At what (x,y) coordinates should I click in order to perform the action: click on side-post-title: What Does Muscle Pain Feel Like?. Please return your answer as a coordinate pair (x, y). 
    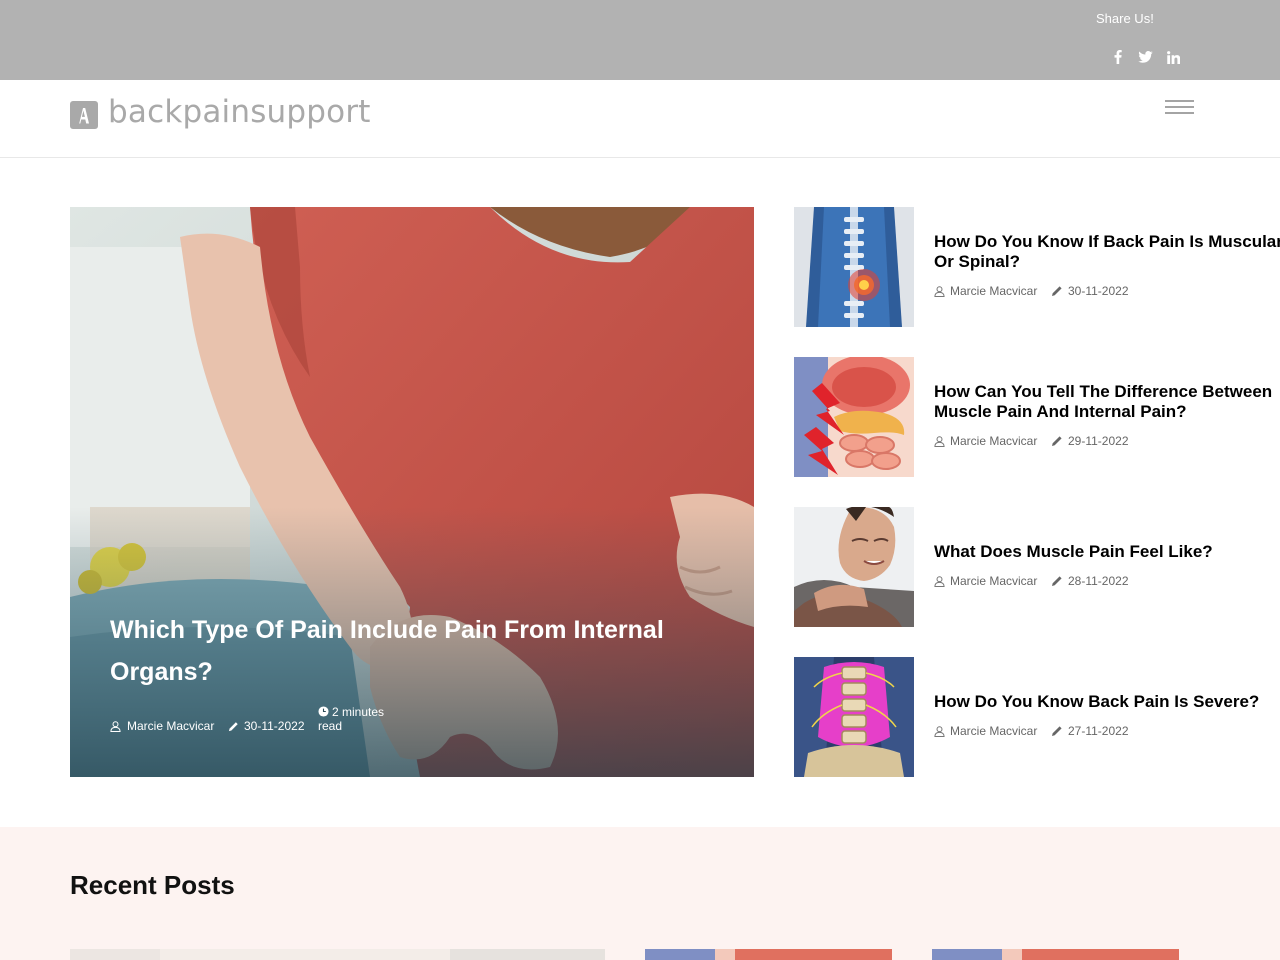
    Looking at the image, I should click on (1107, 552).